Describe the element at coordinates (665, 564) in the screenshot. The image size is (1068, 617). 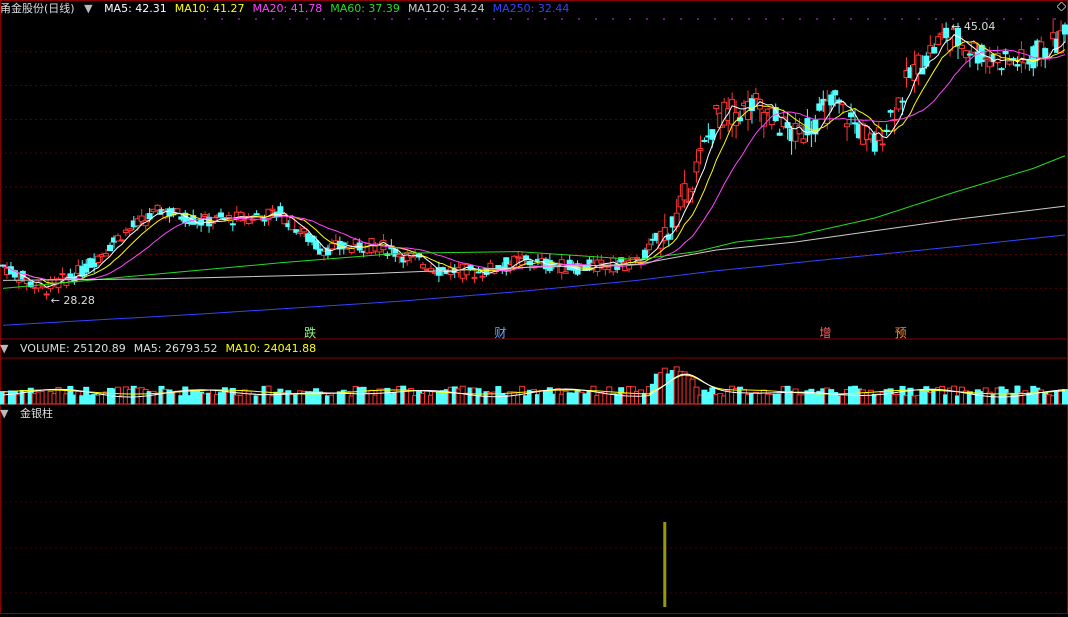
I see `indicator-bar` at that location.